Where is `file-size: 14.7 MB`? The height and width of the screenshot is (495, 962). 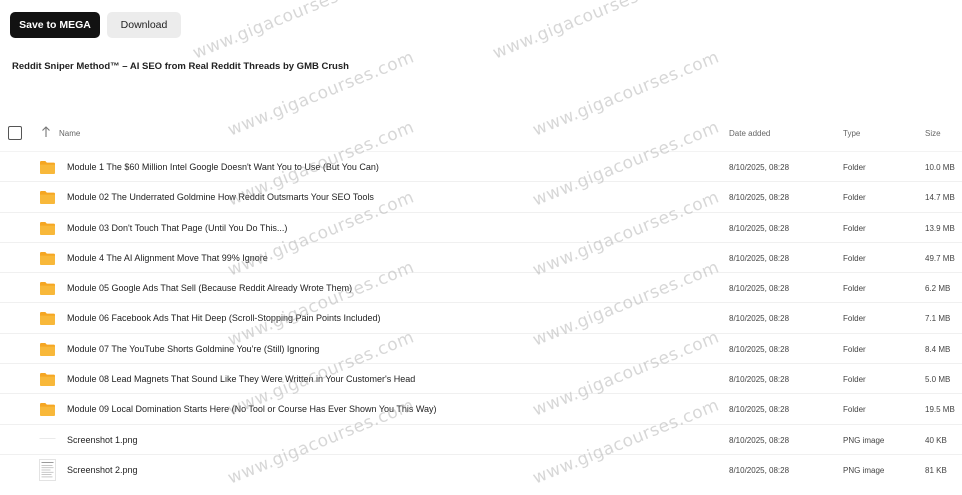 file-size: 14.7 MB is located at coordinates (940, 198).